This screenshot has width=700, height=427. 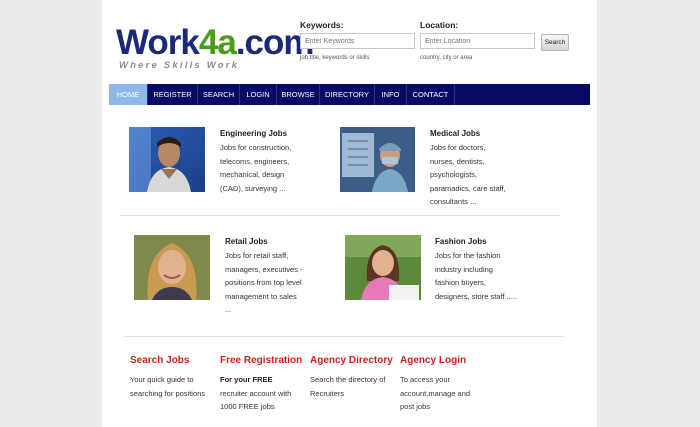 I want to click on search-button: Search, so click(x=555, y=42).